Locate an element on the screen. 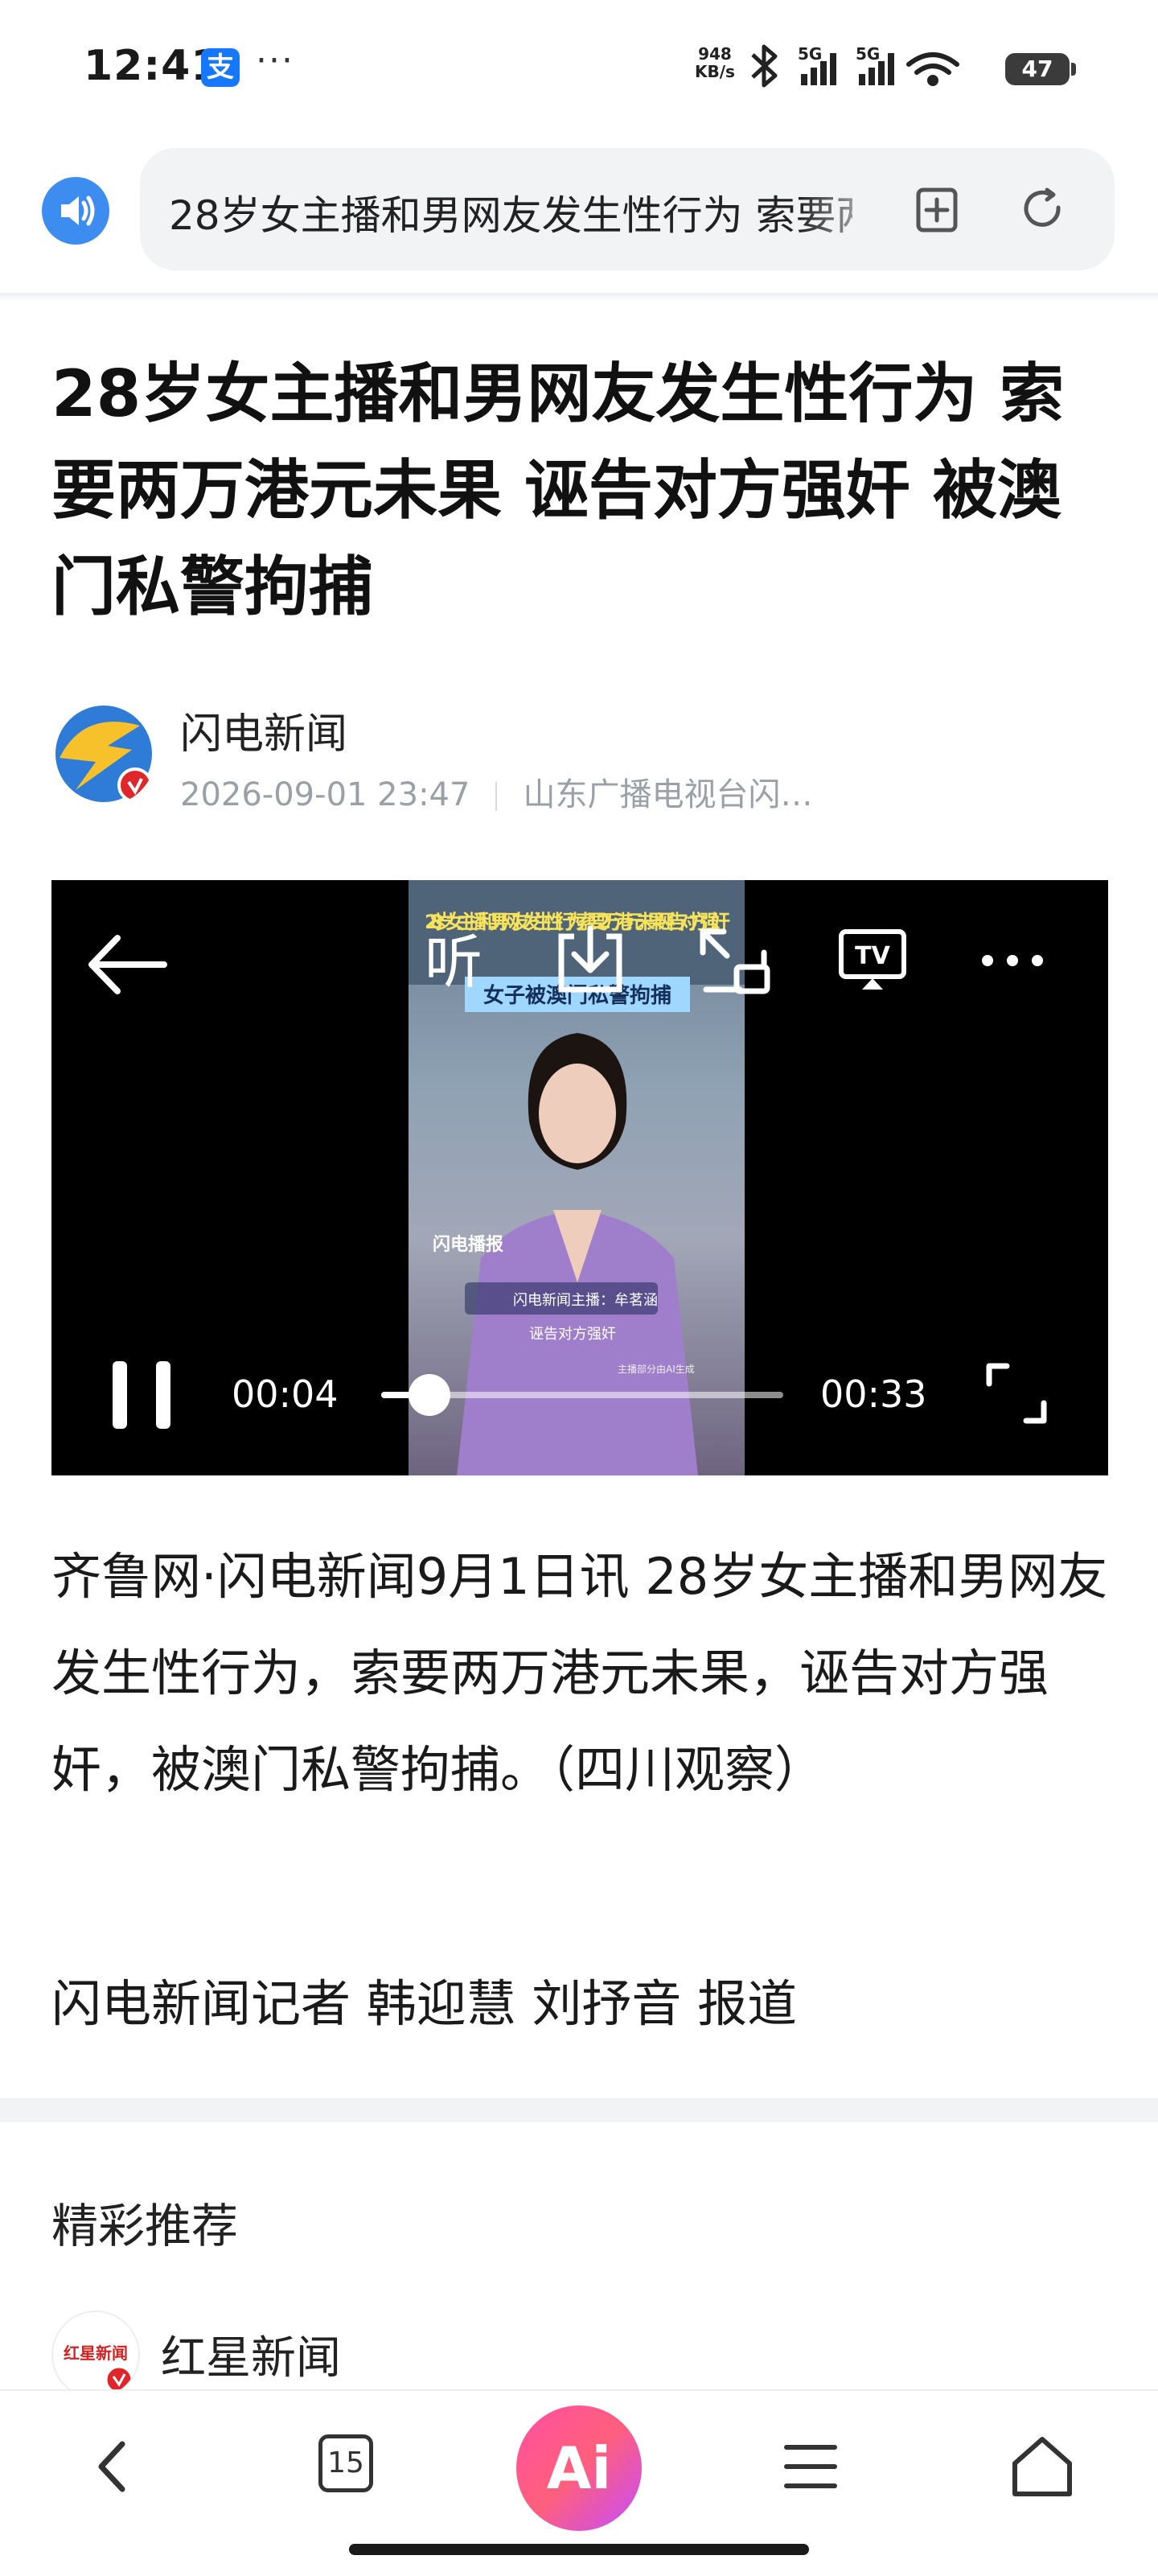 The image size is (1158, 2576). publish-date: 2026-09-01 23:47 is located at coordinates (325, 794).